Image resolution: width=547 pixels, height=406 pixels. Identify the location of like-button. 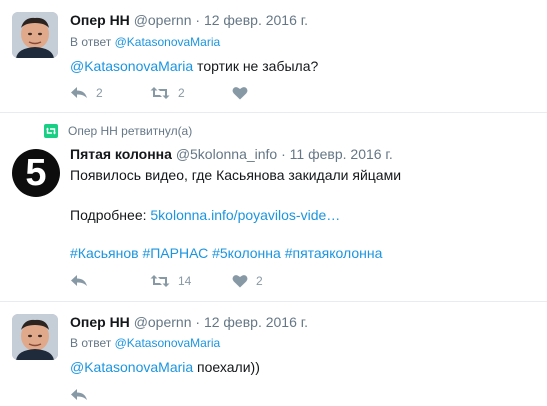
(244, 93).